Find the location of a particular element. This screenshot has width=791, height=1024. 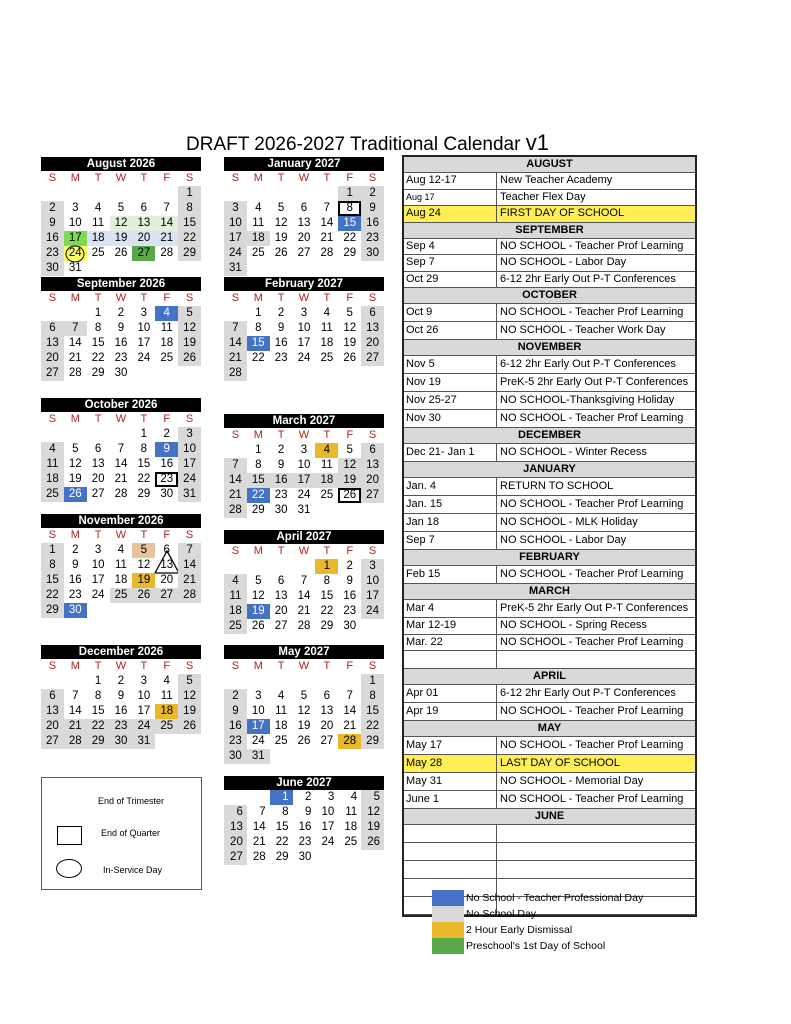

month-section-header: JANUARY is located at coordinates (549, 470).